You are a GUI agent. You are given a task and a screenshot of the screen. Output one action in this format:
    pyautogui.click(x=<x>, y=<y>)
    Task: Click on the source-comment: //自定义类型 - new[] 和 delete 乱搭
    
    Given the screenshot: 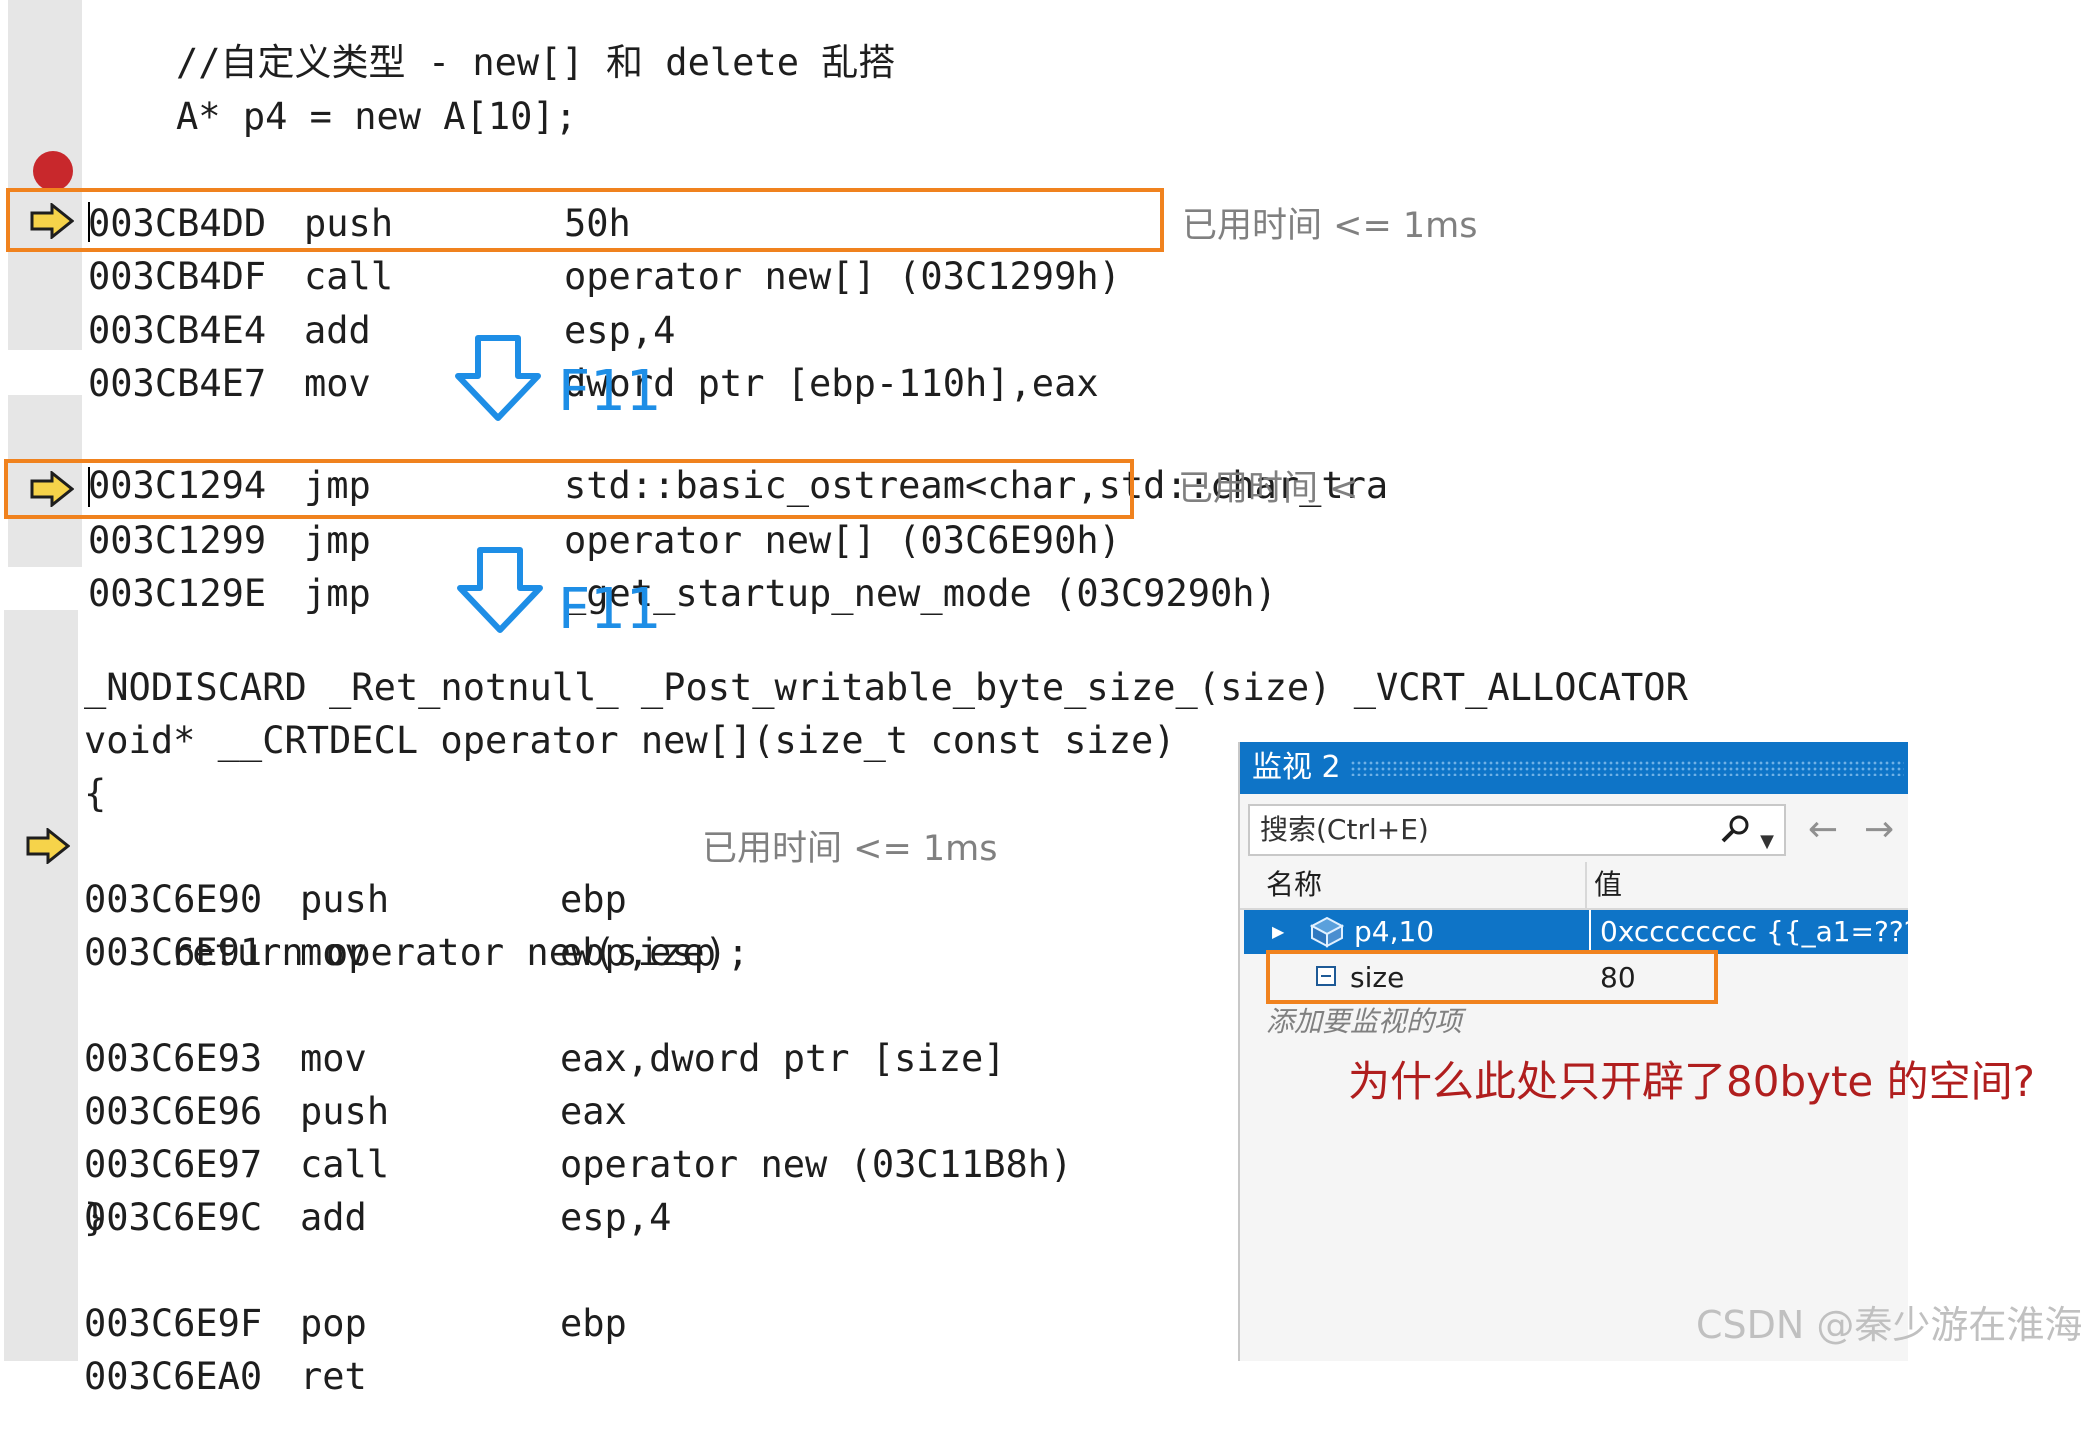 What is the action you would take?
    pyautogui.click(x=536, y=62)
    